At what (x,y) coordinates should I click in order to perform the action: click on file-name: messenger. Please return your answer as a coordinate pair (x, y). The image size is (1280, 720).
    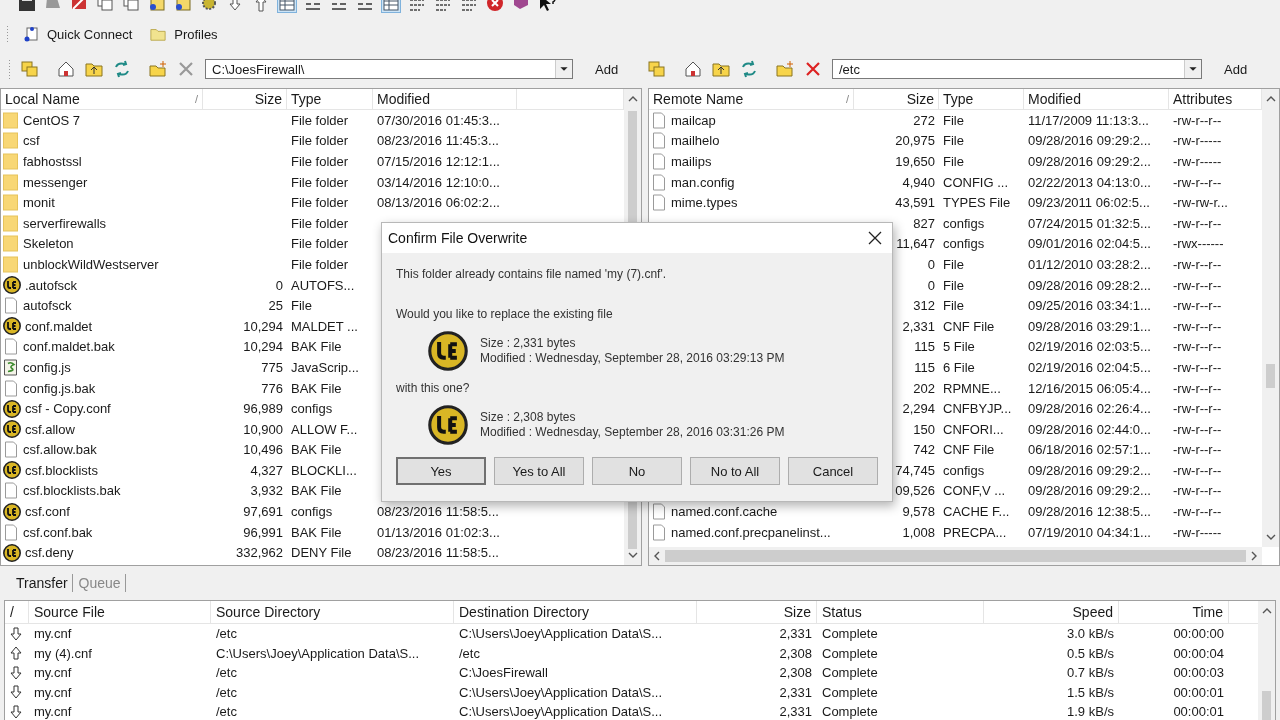
    Looking at the image, I should click on (55, 182).